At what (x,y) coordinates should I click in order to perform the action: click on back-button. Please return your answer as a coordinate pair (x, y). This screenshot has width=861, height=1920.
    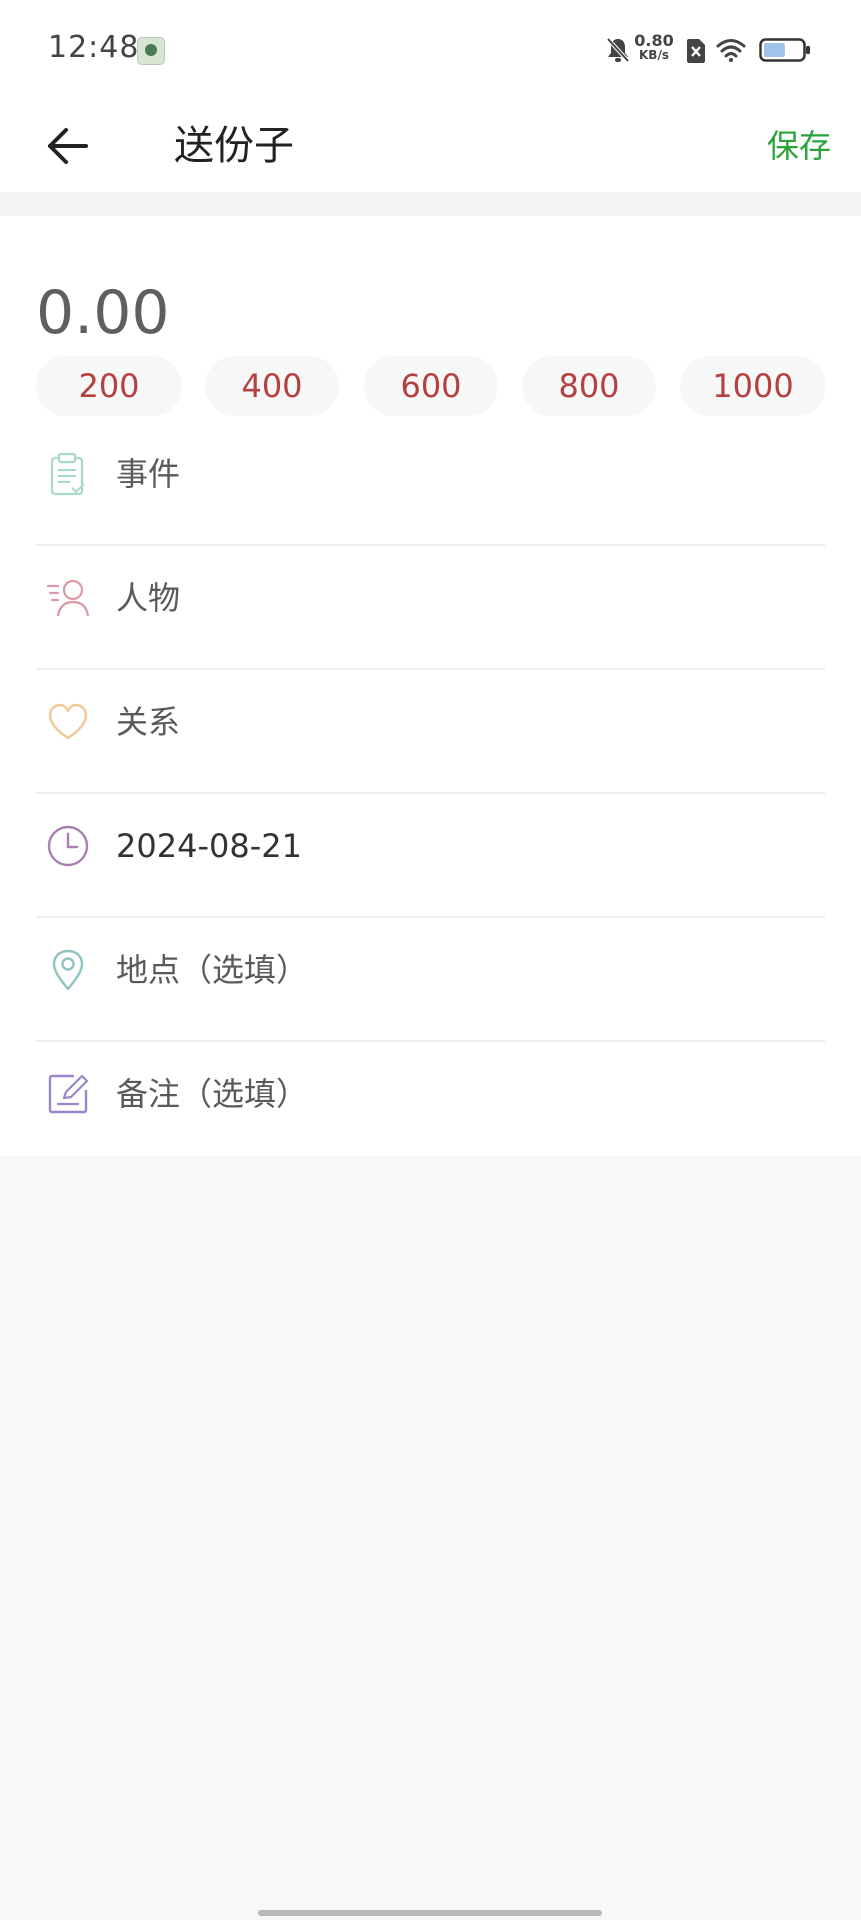
    Looking at the image, I should click on (68, 146).